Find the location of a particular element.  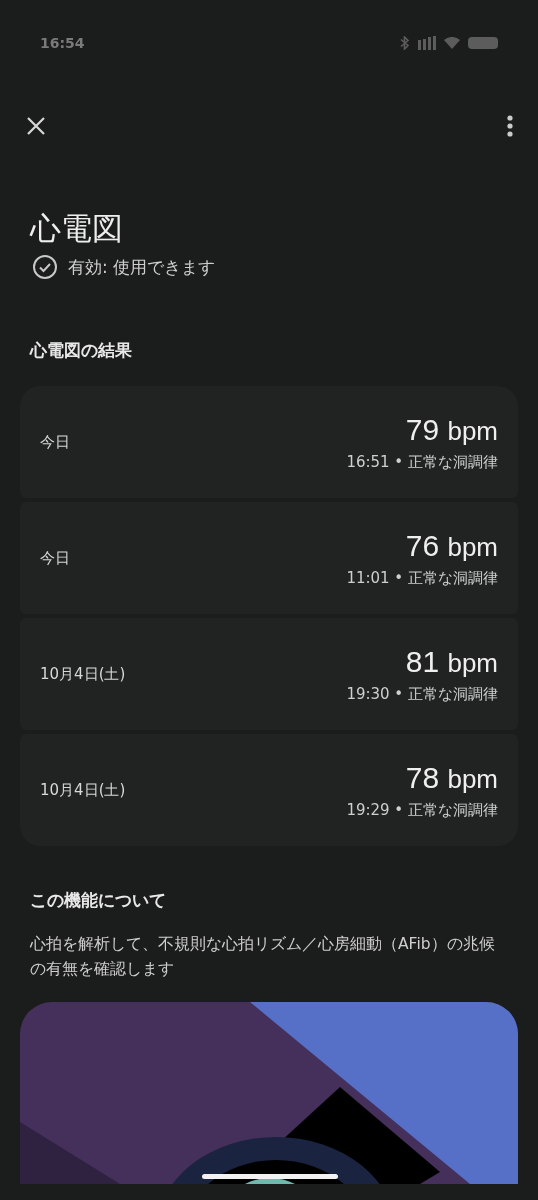

result-detail: 11:01 • 正常な洞調律 is located at coordinates (422, 578).